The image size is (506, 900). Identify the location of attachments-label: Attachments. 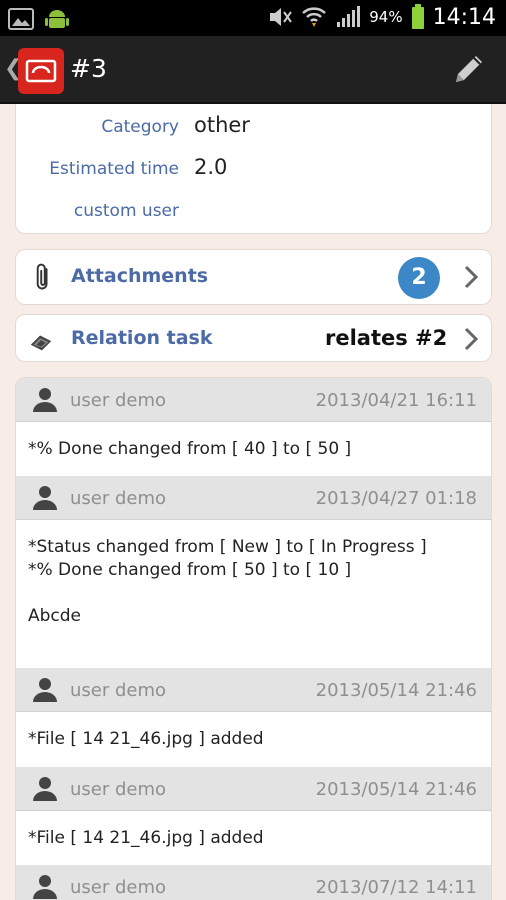
(140, 276).